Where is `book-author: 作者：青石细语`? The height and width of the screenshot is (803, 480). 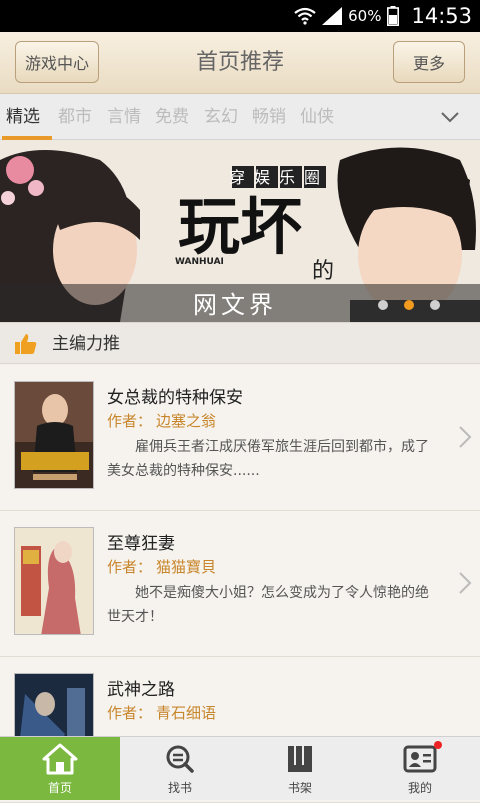 book-author: 作者：青石细语 is located at coordinates (161, 712).